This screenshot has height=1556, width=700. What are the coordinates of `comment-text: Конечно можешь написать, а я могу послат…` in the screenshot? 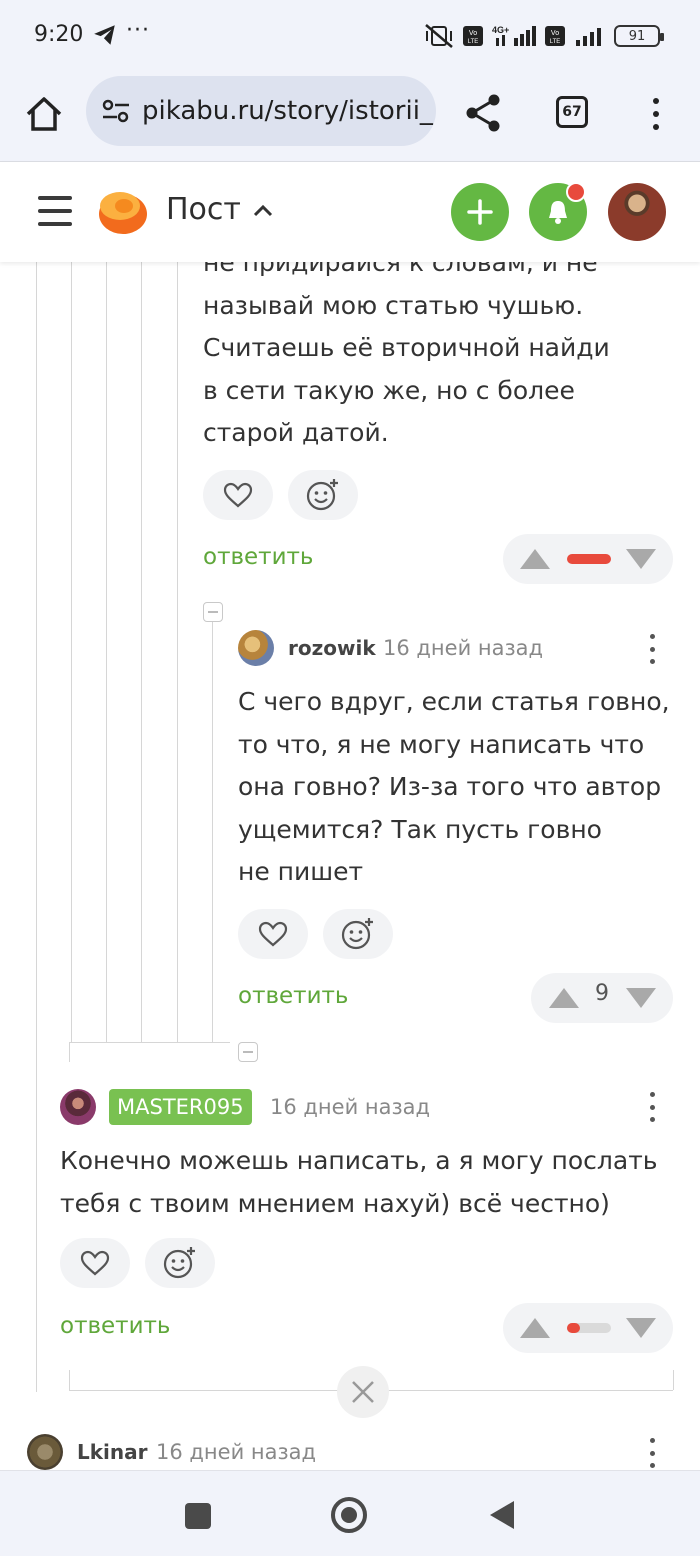 It's located at (359, 1182).